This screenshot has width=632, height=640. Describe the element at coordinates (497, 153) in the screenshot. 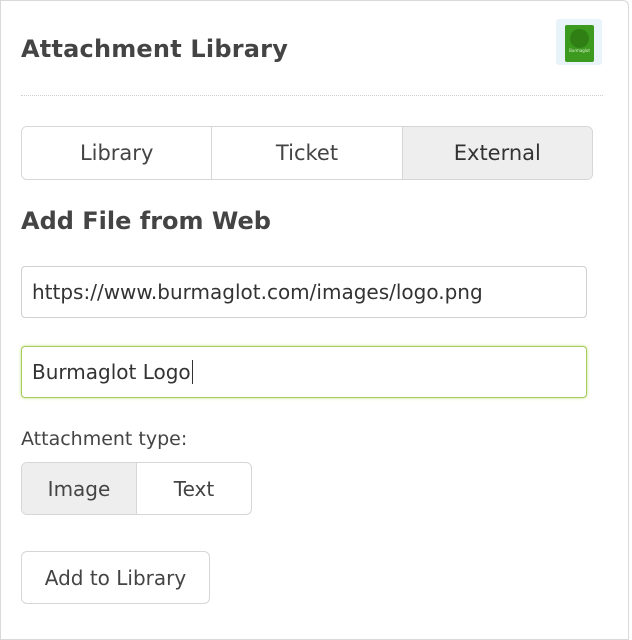

I see `tab-external: External` at that location.